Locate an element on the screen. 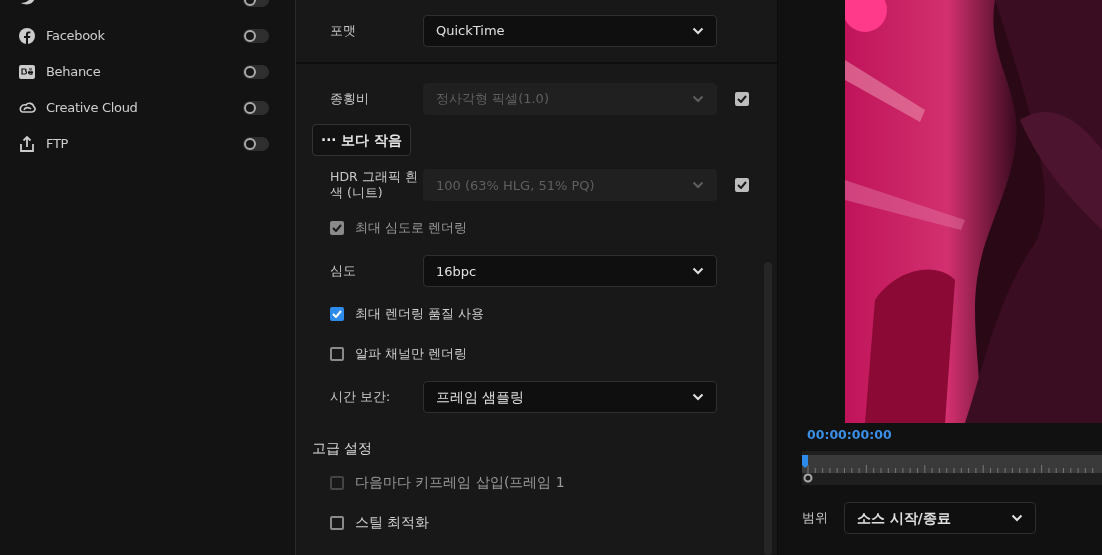 The image size is (1102, 555). service-label: Behance is located at coordinates (74, 72).